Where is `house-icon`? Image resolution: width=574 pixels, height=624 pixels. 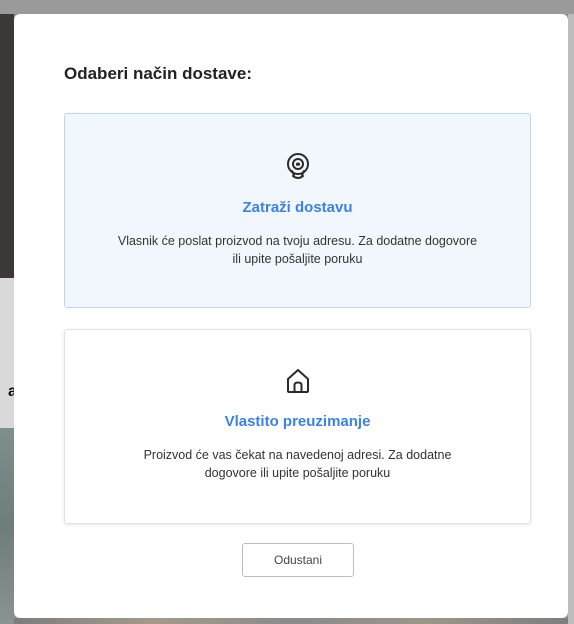
house-icon is located at coordinates (297, 381).